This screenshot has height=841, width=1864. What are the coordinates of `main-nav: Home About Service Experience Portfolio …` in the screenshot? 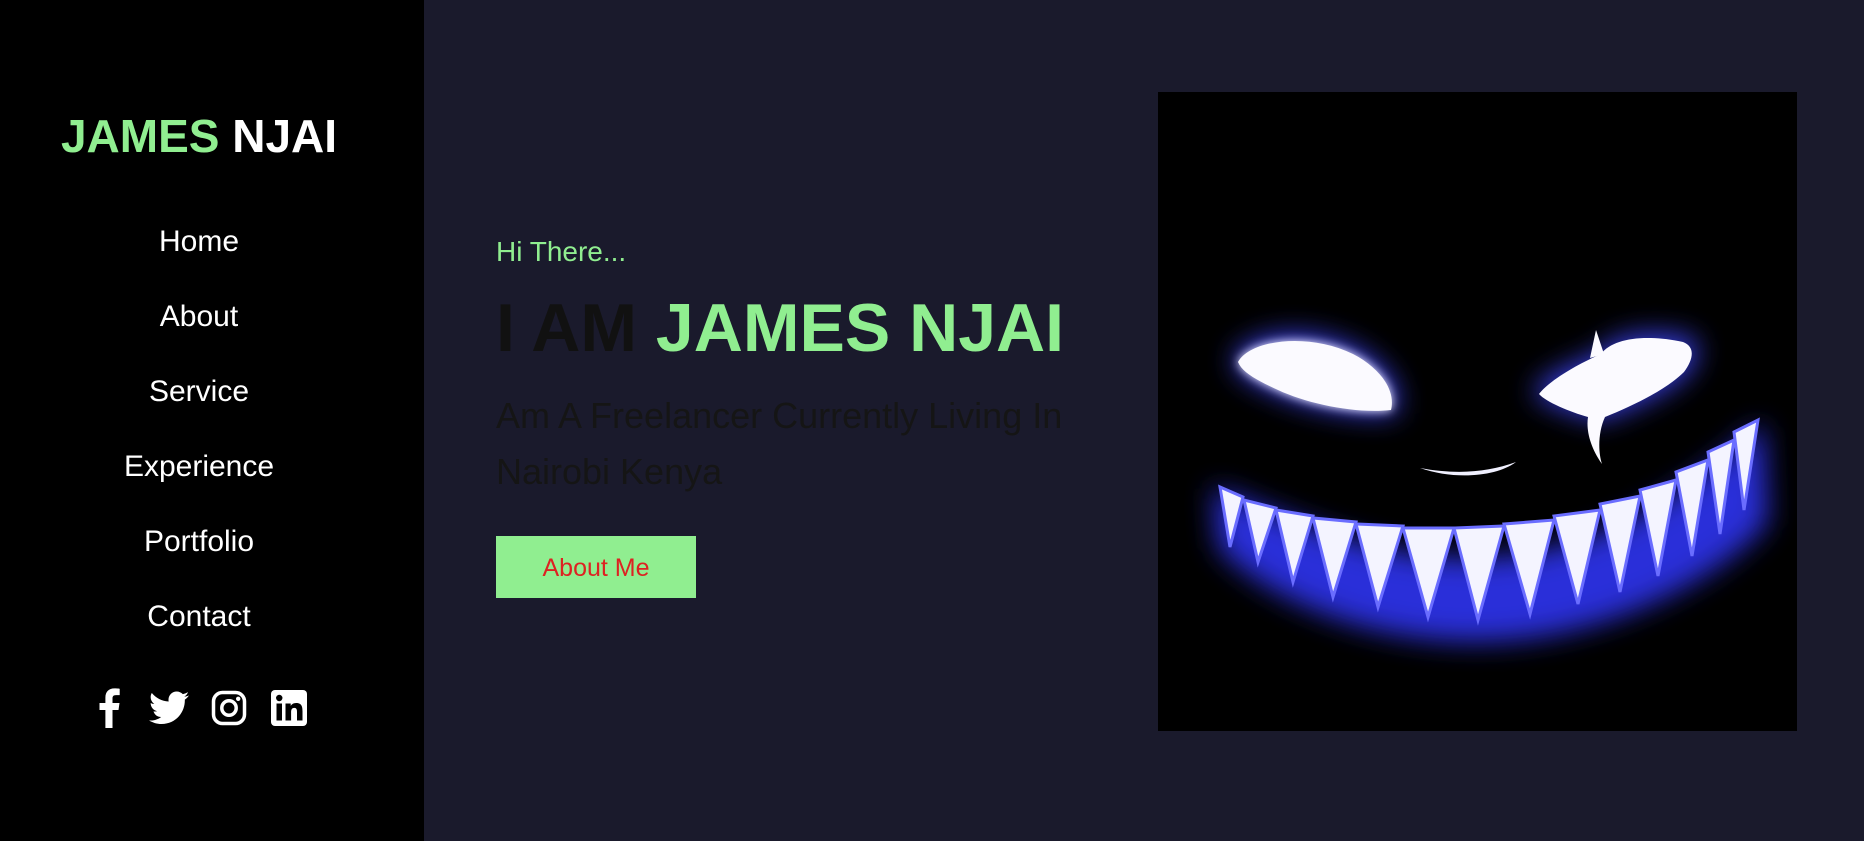 It's located at (199, 443).